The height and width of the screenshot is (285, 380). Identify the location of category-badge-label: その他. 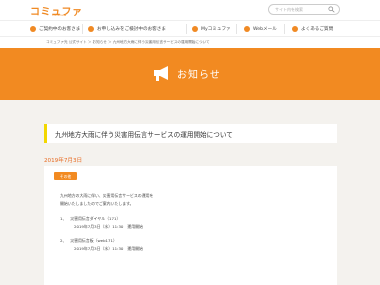
(65, 176).